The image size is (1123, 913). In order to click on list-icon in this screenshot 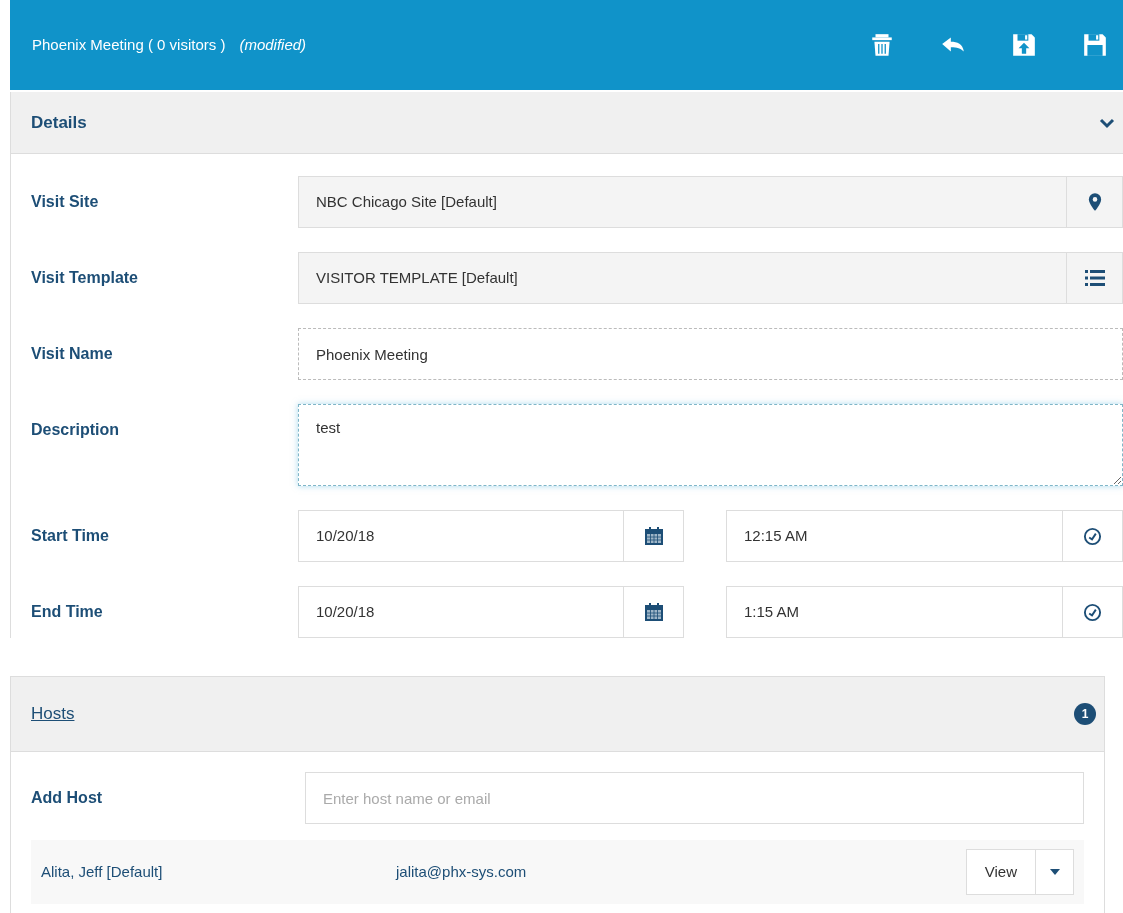, I will do `click(1094, 278)`.